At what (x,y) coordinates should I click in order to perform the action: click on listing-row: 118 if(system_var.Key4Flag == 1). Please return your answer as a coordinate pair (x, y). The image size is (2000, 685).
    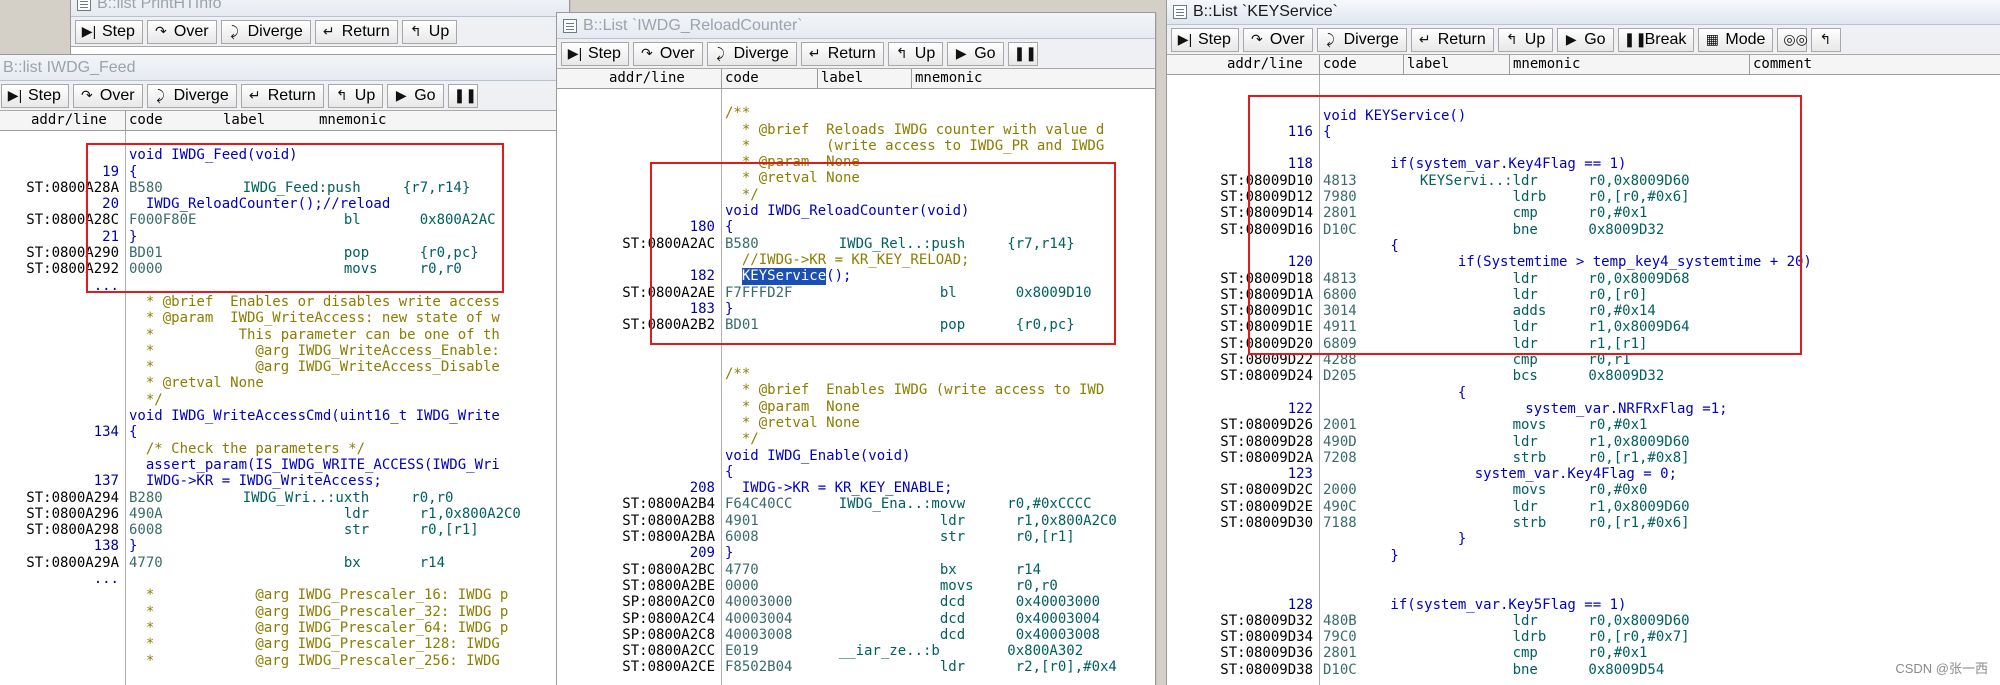
    Looking at the image, I should click on (1583, 164).